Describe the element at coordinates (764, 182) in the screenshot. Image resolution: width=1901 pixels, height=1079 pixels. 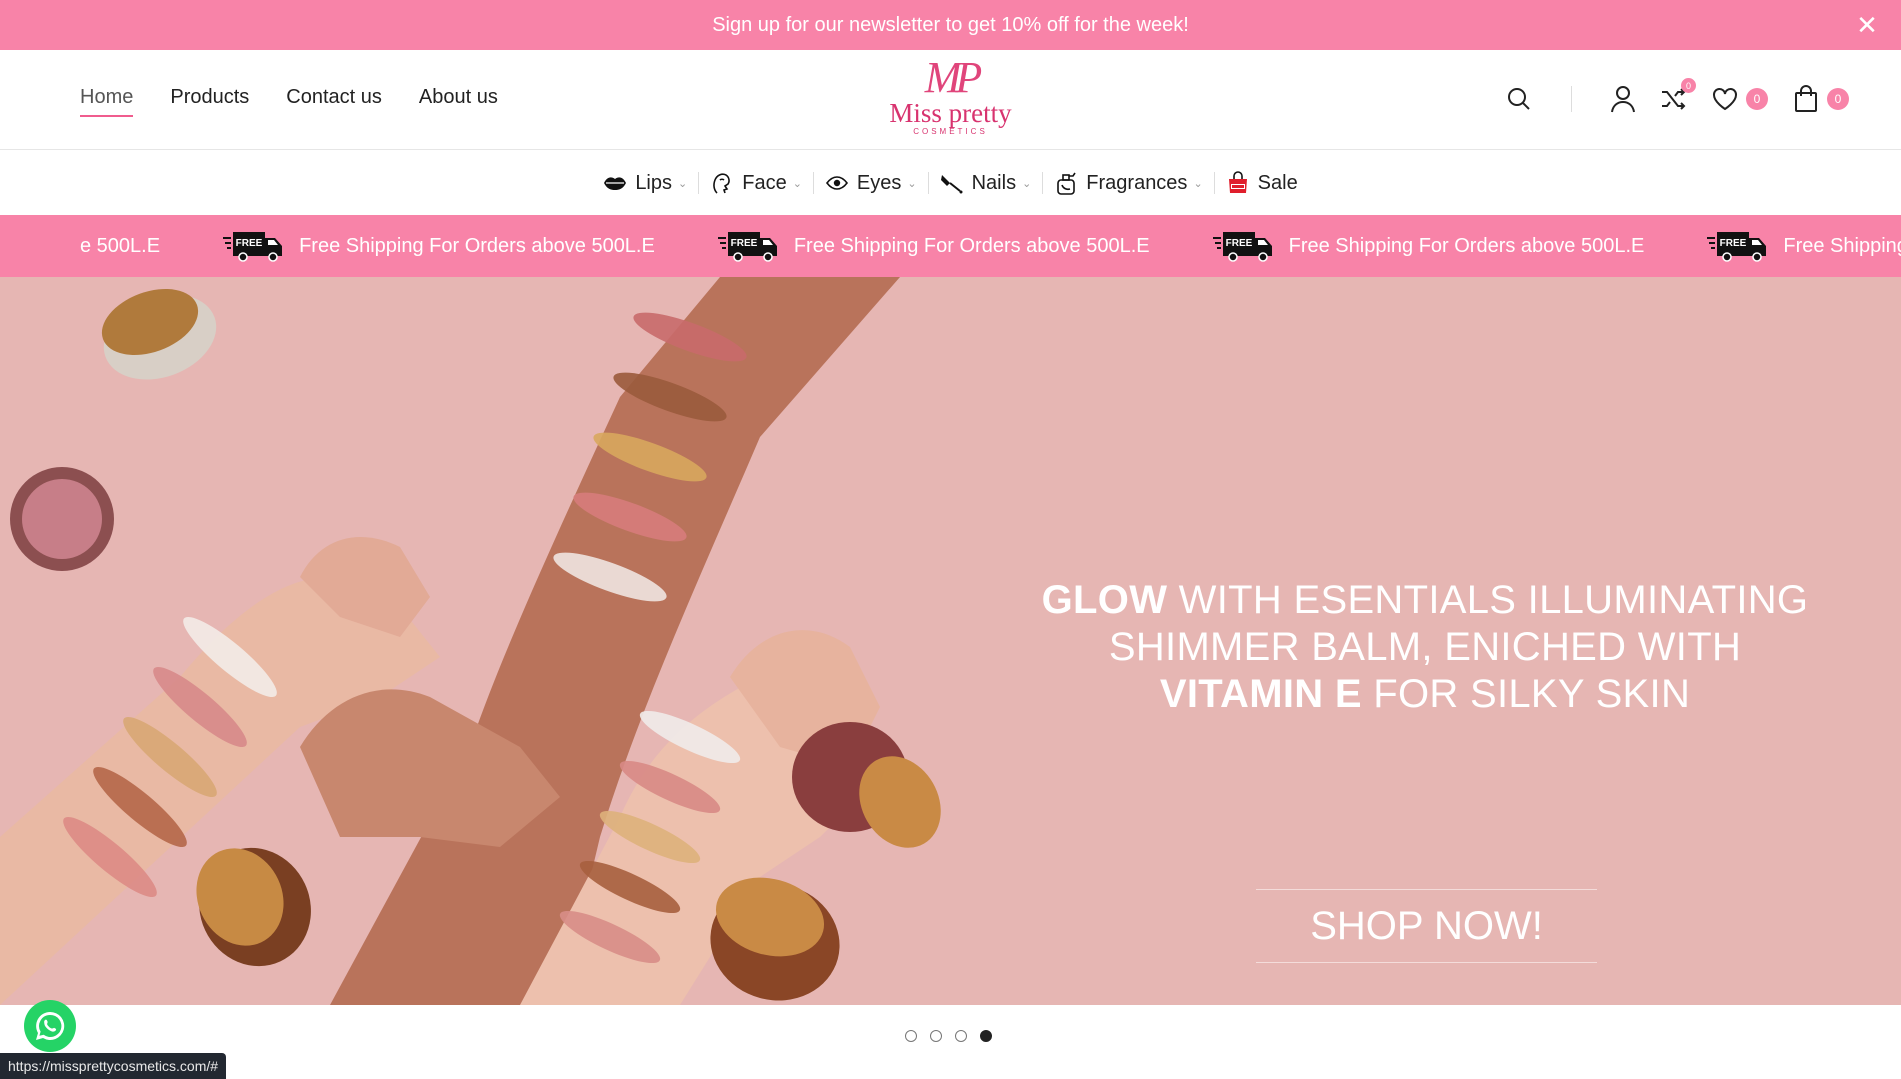
I see `category-label: Face` at that location.